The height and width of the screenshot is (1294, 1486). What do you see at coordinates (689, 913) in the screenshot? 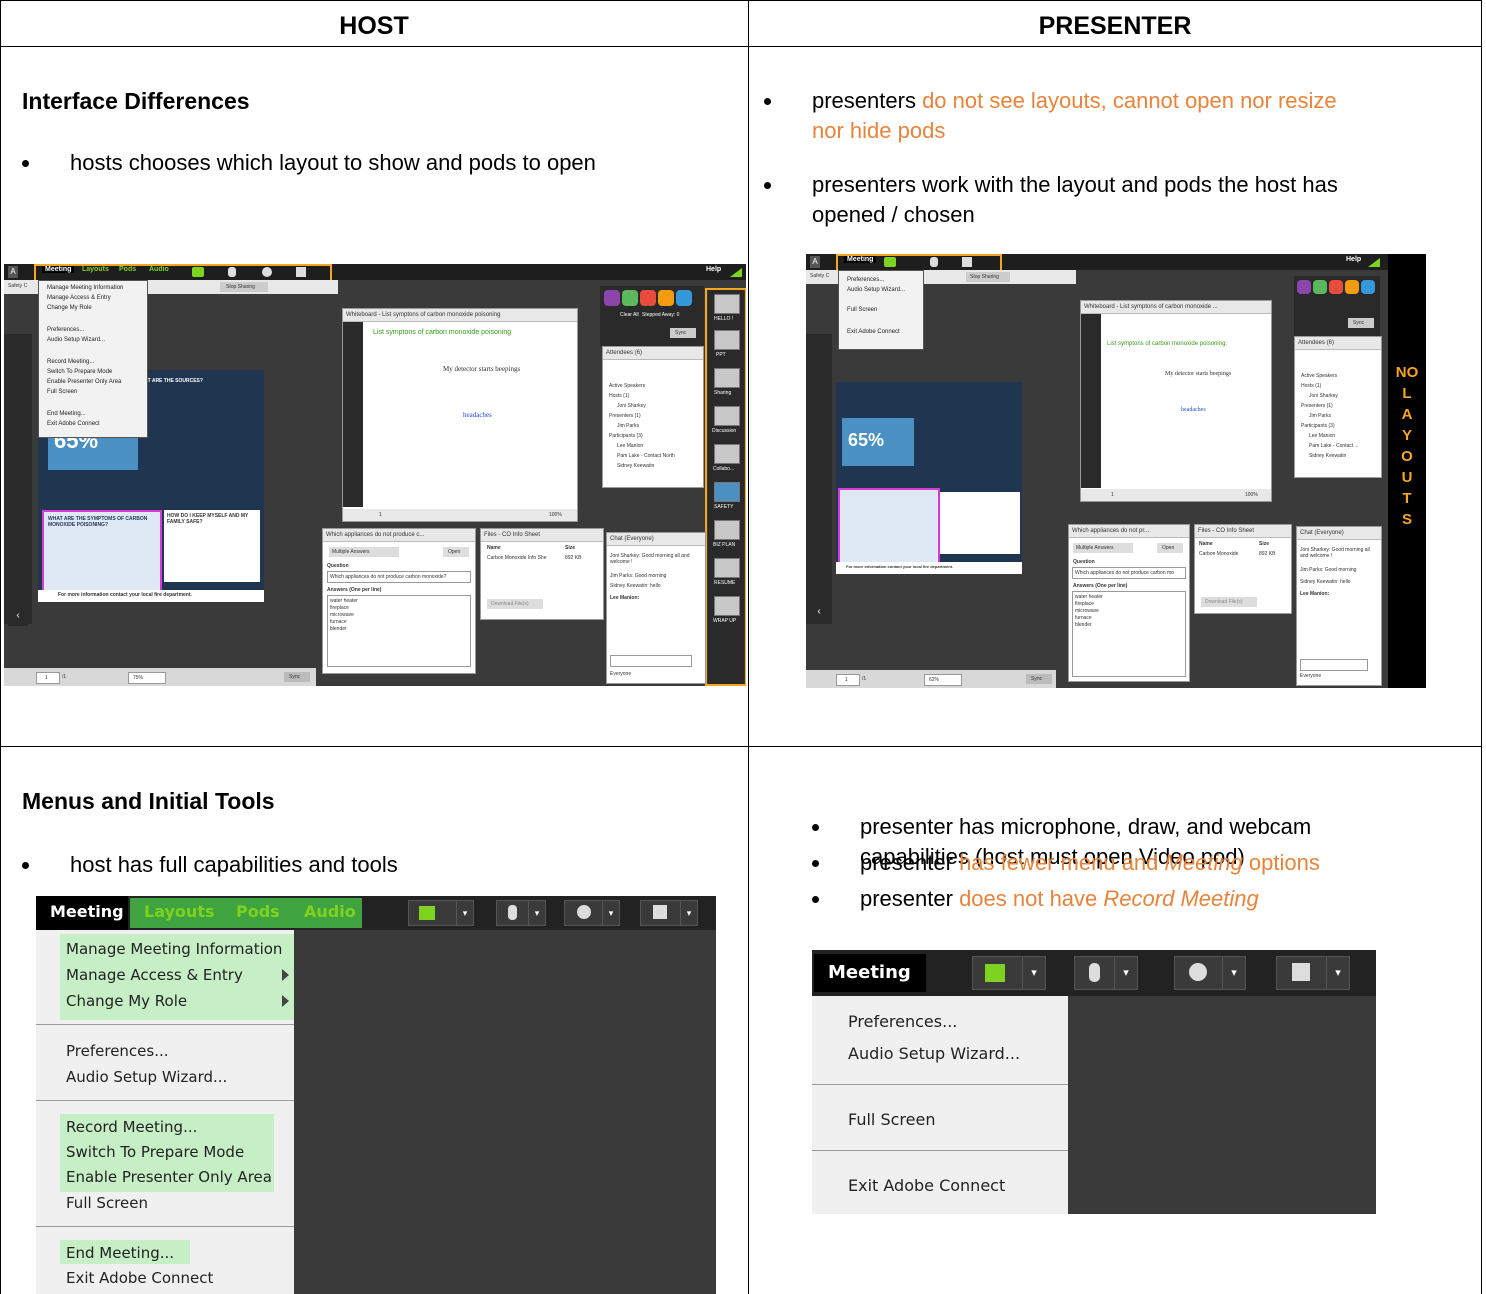
I see `status-dropdown: ▾` at bounding box center [689, 913].